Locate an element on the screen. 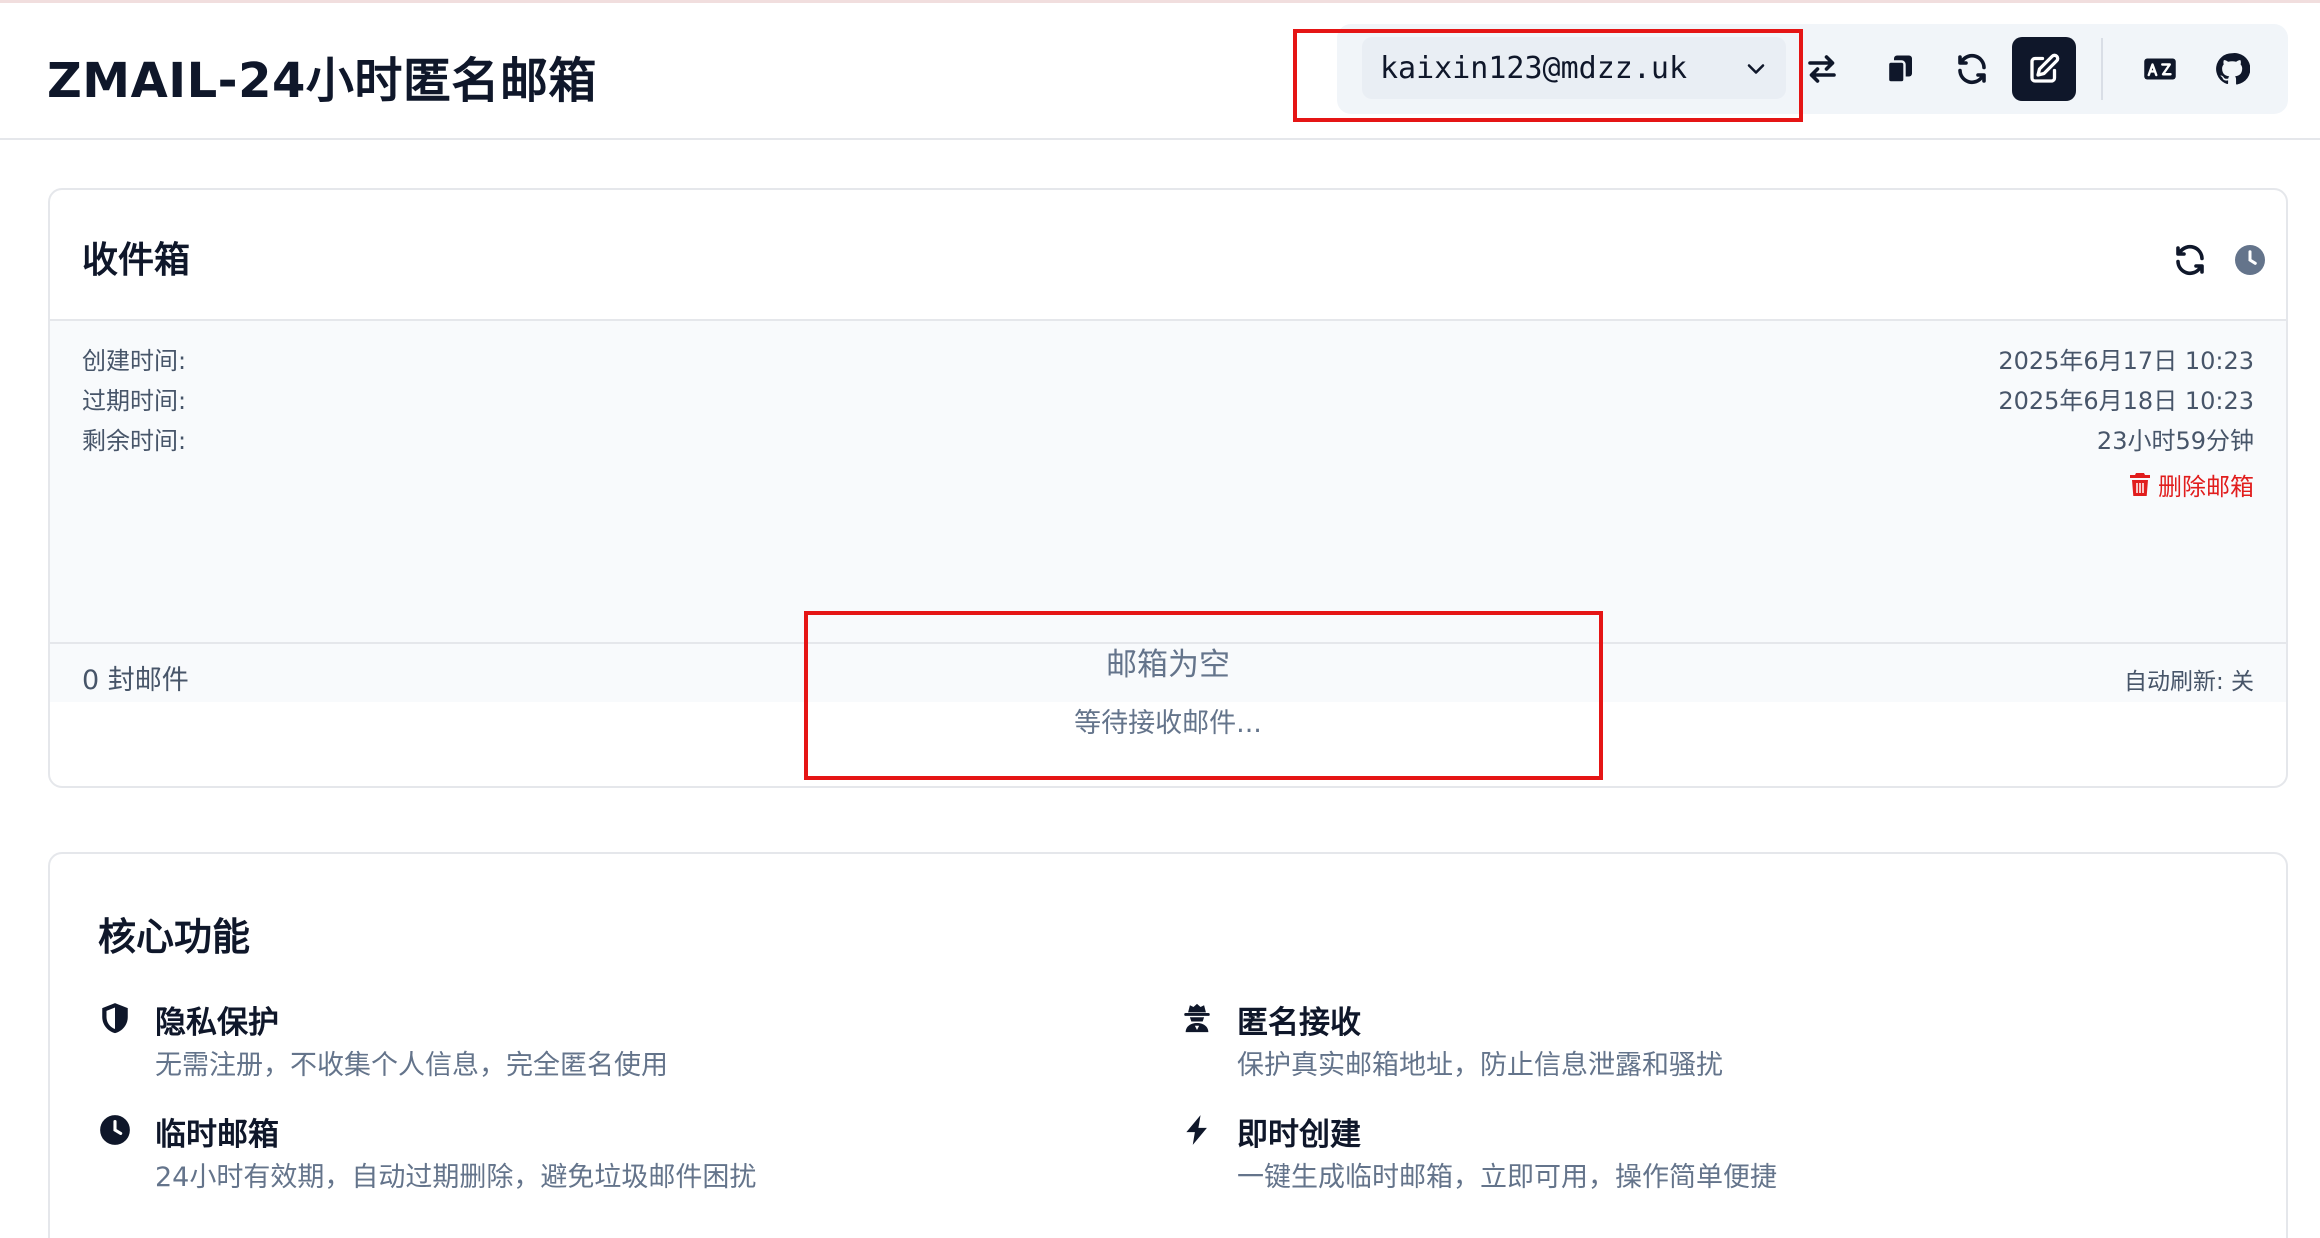 This screenshot has height=1238, width=2320. regenerate-email-button is located at coordinates (1972, 69).